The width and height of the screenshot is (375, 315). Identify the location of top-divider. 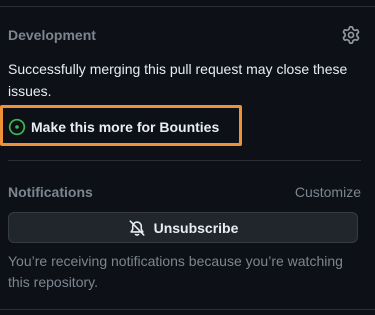
(187, 3).